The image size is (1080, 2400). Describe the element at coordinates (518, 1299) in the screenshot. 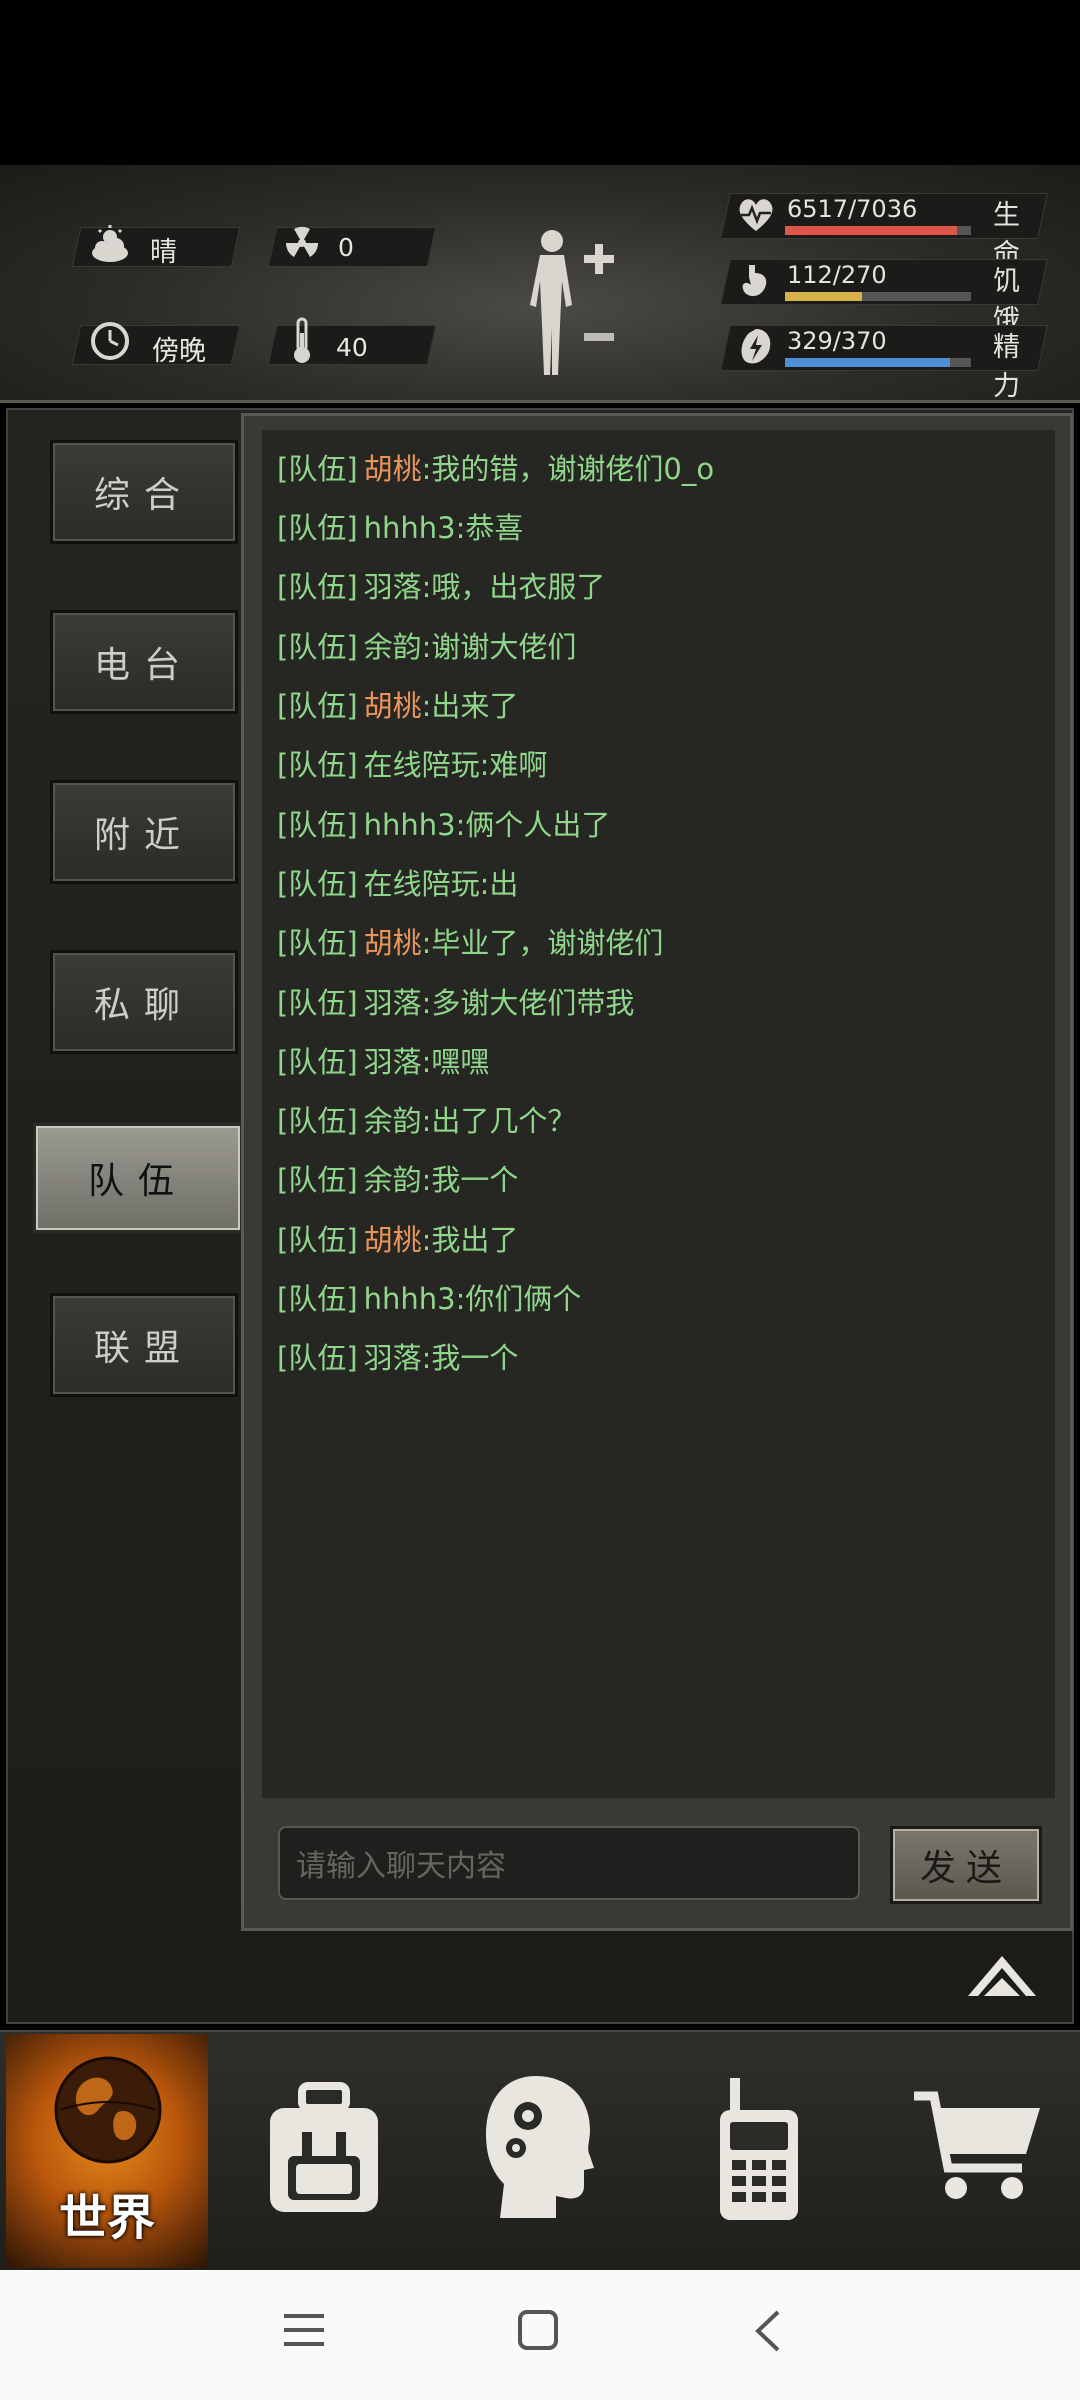

I see `message-text: :你们俩个` at that location.